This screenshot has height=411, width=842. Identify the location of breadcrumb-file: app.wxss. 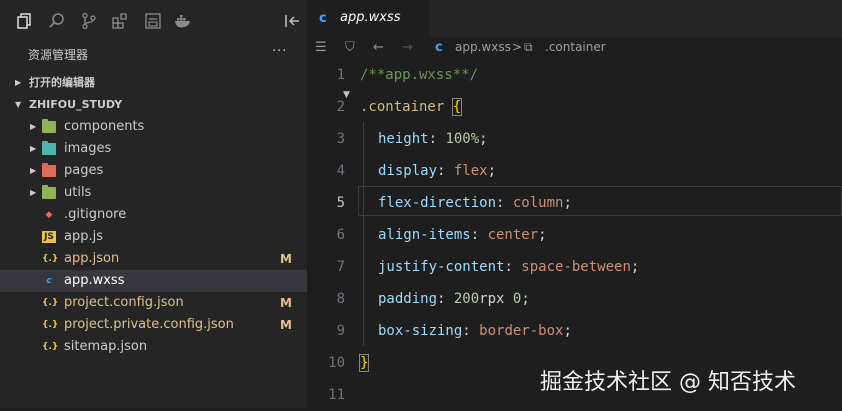
(483, 47).